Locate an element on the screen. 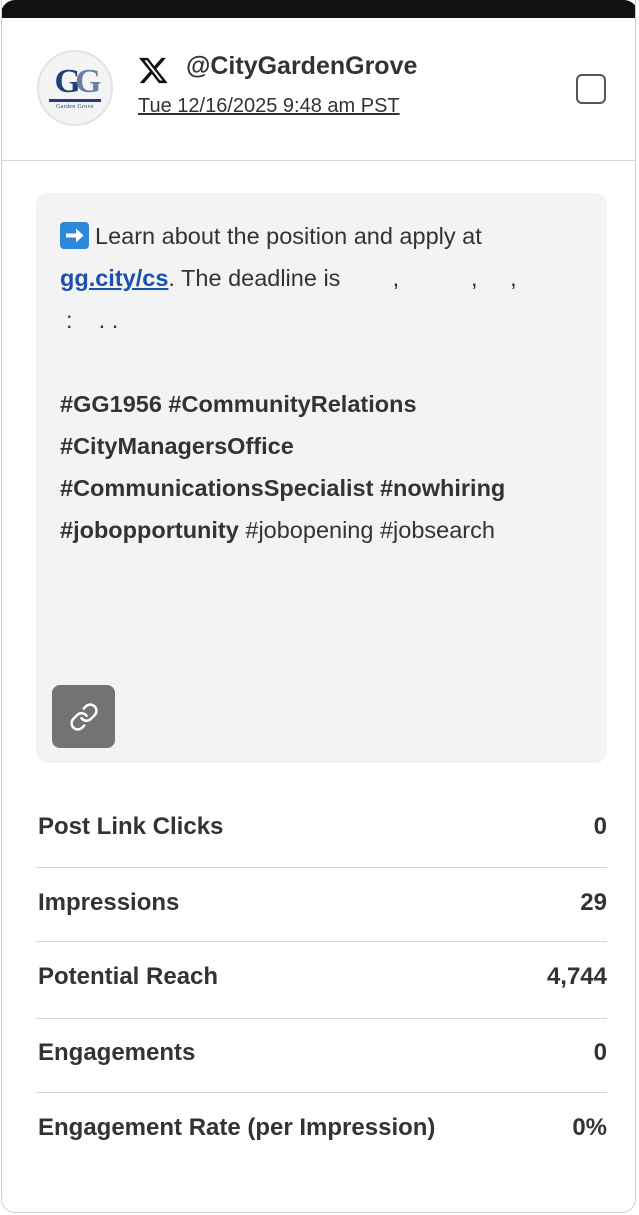 The width and height of the screenshot is (639, 1215). post-timestamp-link: Tue 12/16/2025 9:48 am PST is located at coordinates (269, 106).